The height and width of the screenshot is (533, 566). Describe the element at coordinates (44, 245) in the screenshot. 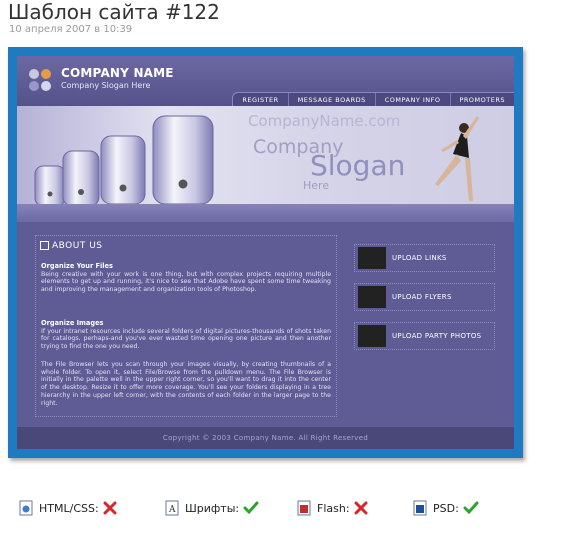

I see `square-icon` at that location.